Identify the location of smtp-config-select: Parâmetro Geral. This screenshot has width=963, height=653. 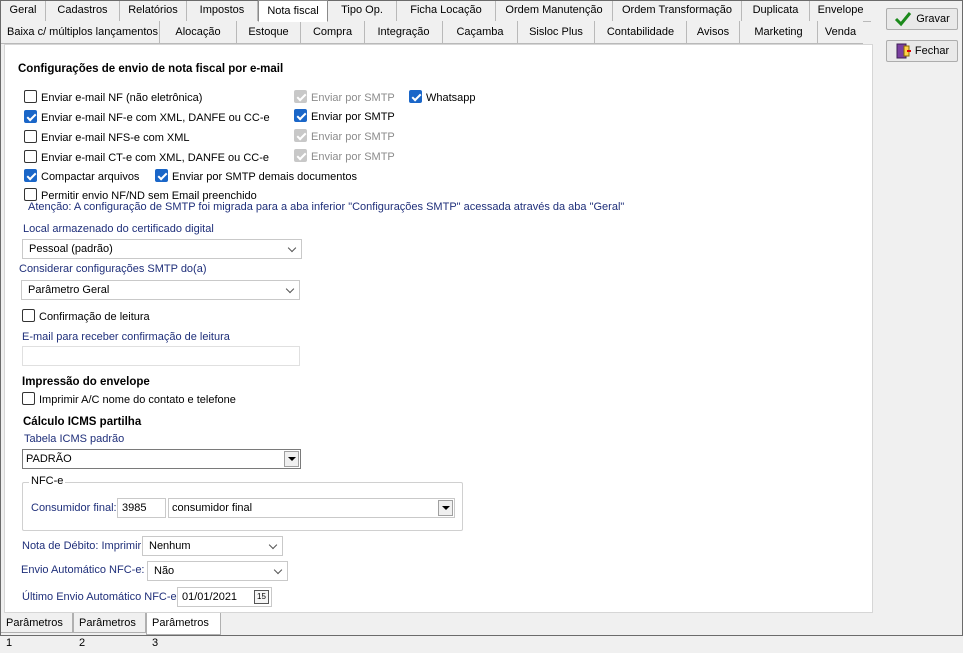
(160, 290).